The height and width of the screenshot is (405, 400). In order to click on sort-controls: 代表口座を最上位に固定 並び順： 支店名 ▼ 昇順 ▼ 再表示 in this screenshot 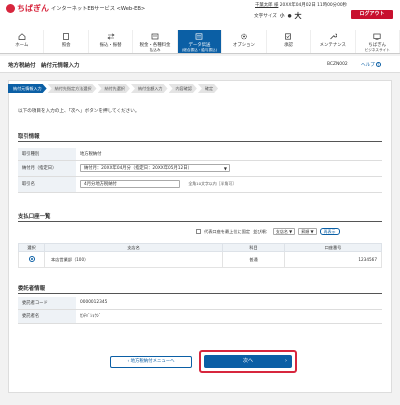, I will do `click(268, 231)`.